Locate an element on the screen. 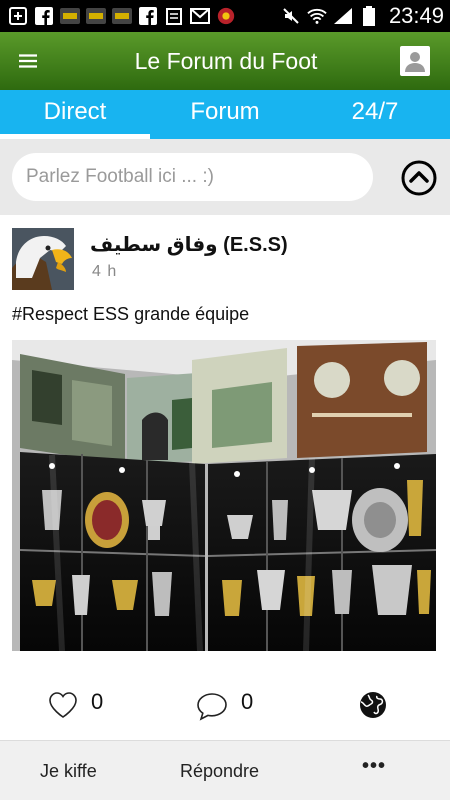 The width and height of the screenshot is (450, 800). reactions-bar: 0 0 is located at coordinates (225, 705).